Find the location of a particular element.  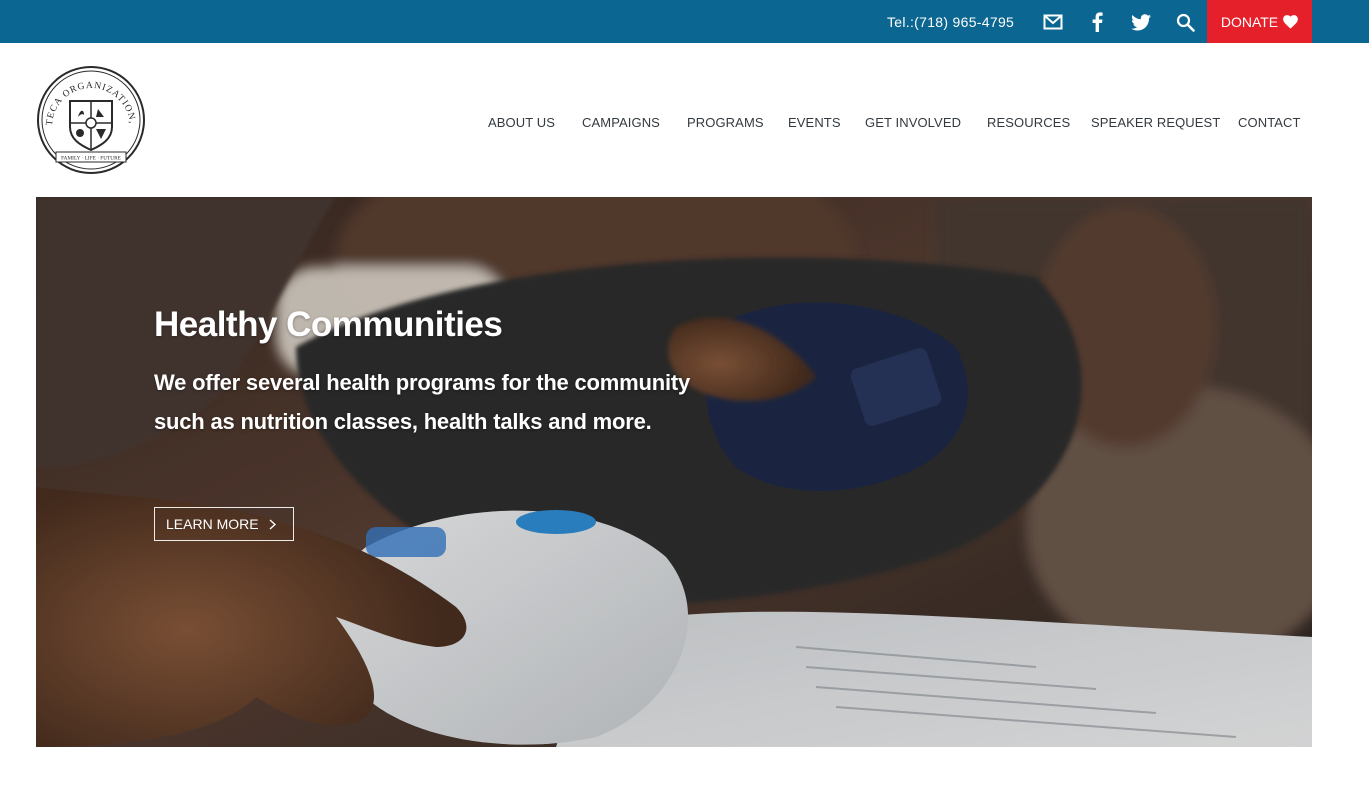

nav-resources: RESOURCES is located at coordinates (1028, 124).